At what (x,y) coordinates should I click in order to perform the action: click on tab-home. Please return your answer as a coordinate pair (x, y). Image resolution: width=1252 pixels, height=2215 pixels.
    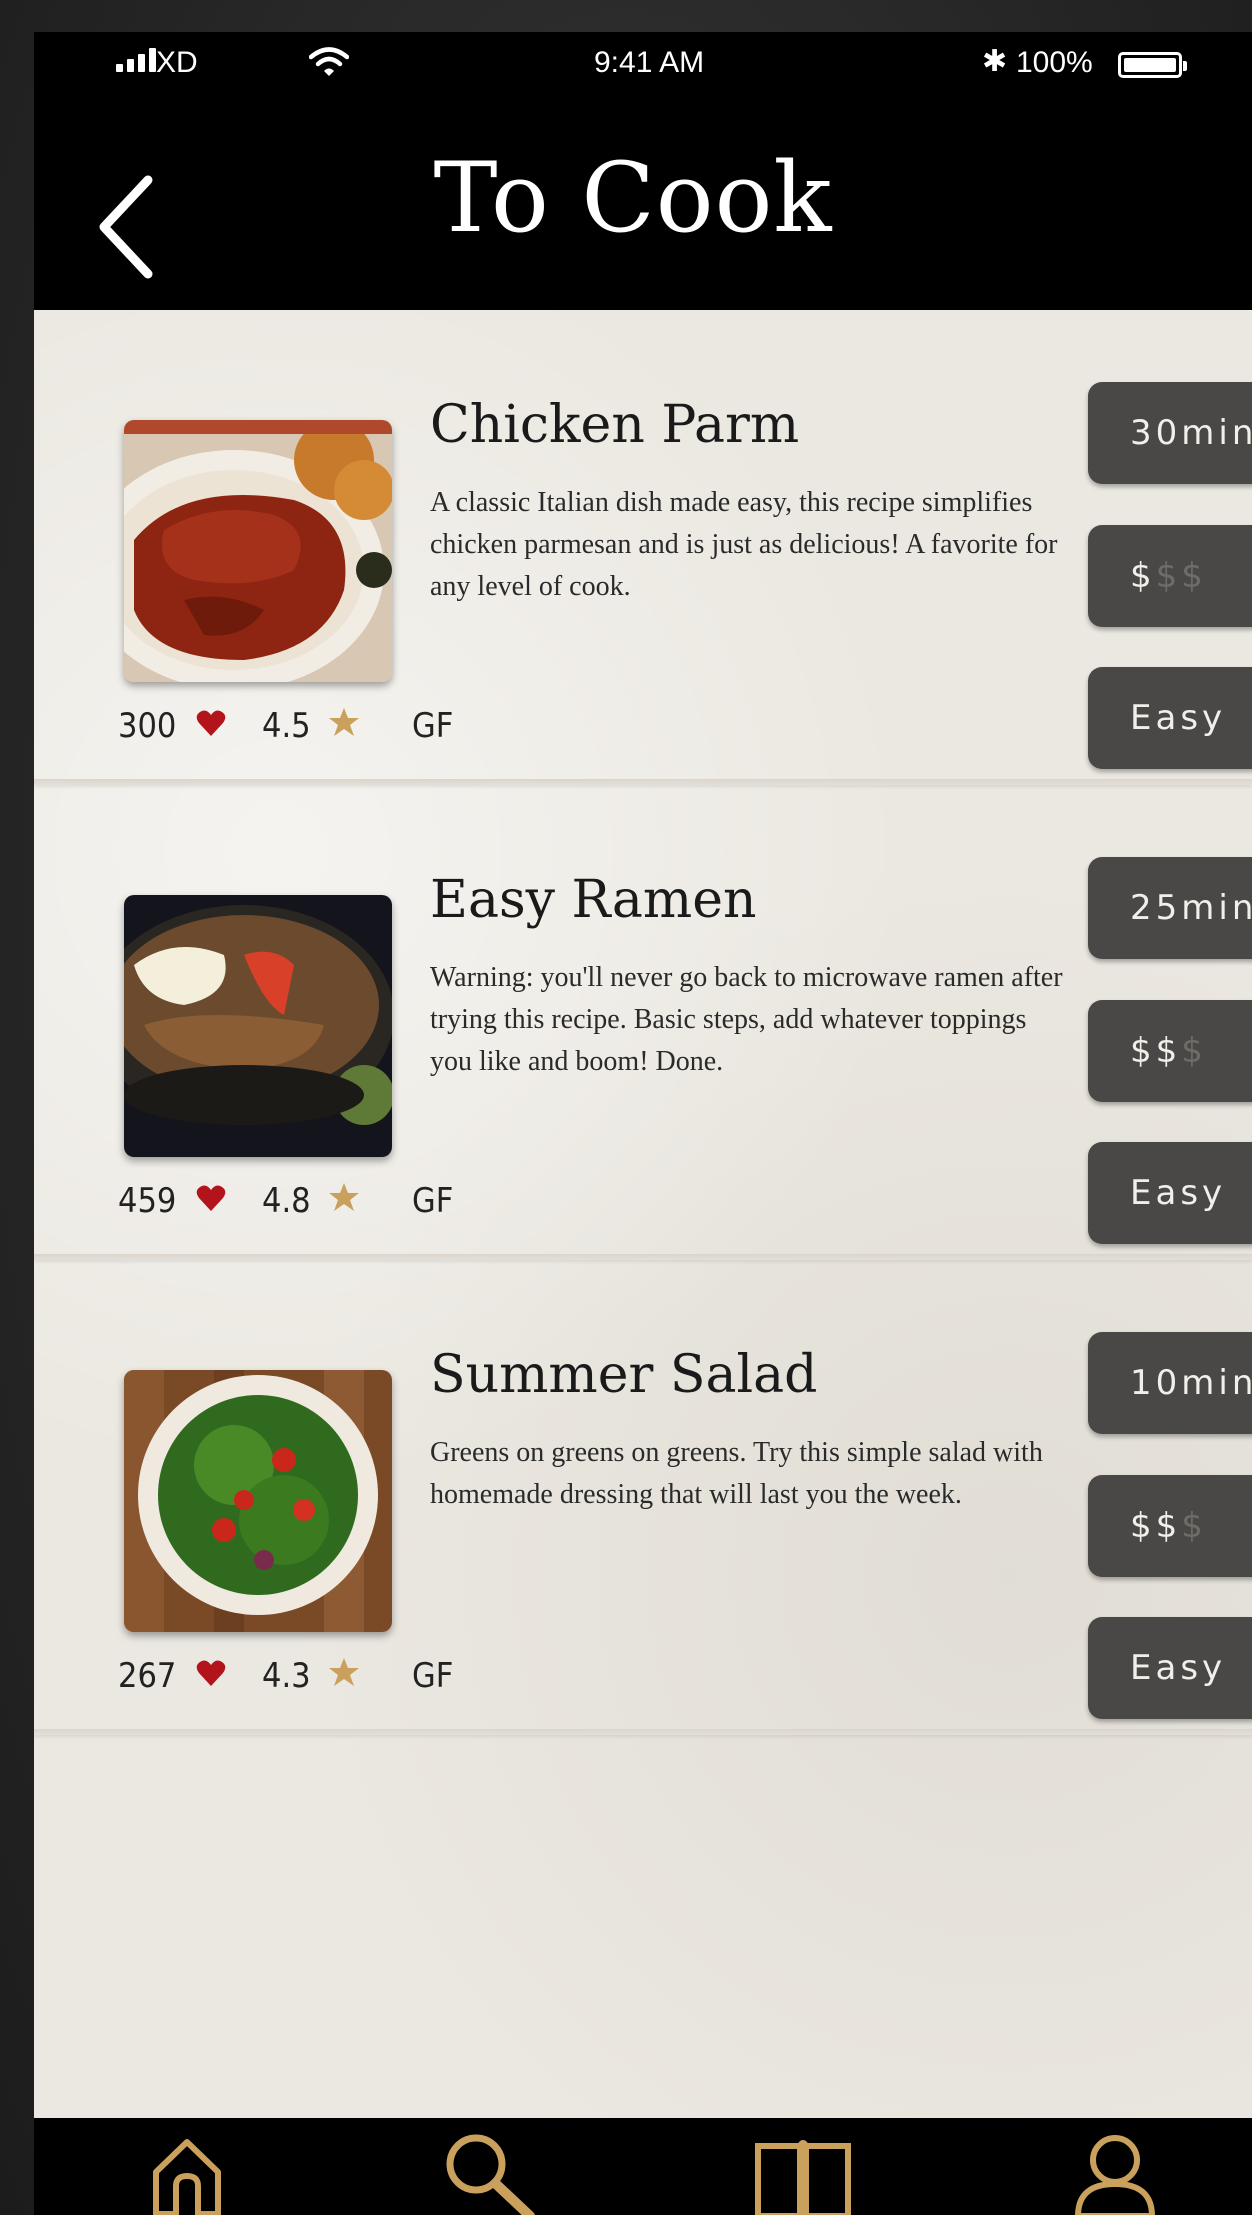
    Looking at the image, I should click on (187, 2171).